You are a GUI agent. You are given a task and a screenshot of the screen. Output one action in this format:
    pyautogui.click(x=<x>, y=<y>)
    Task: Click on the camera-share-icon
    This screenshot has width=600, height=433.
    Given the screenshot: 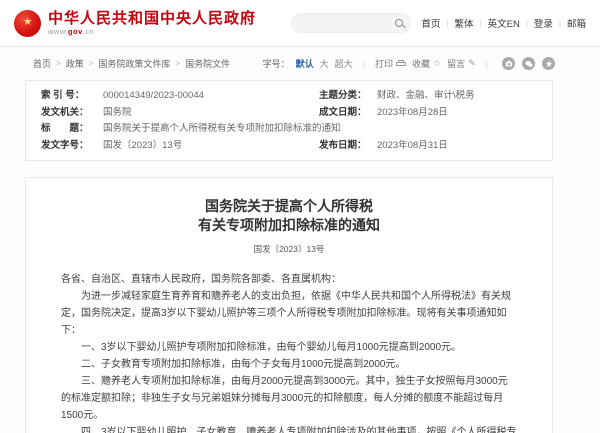 What is the action you would take?
    pyautogui.click(x=508, y=63)
    